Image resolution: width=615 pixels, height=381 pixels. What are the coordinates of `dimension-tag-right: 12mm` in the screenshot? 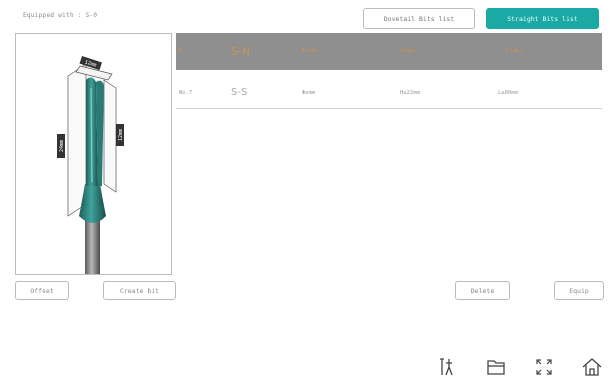 It's located at (120, 135).